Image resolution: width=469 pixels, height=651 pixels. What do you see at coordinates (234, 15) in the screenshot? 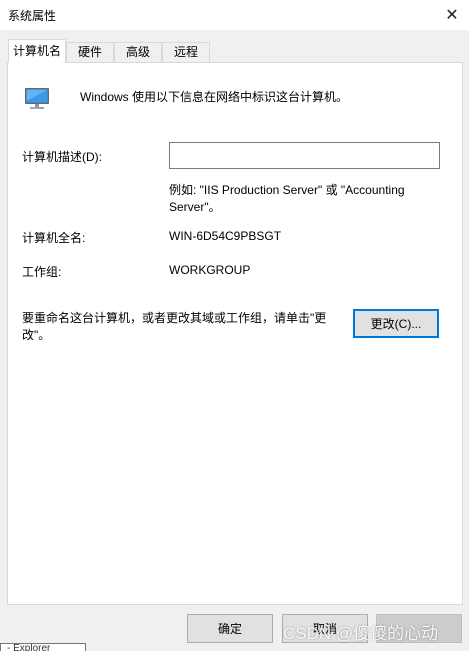
I see `title-bar: 系统属性 ✕` at bounding box center [234, 15].